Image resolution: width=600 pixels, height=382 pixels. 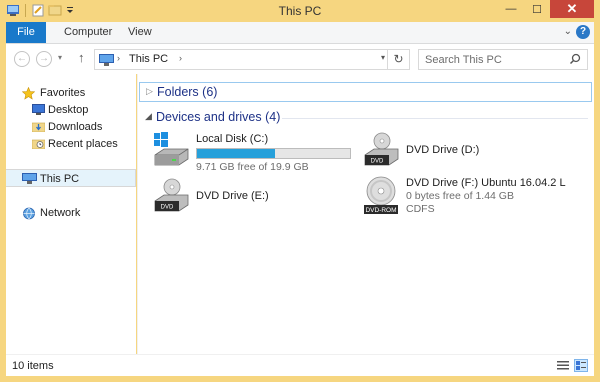 I want to click on drive-item-c: Local Disk (C:) 9.71 GB free of 19.9 GB, so click(x=257, y=153).